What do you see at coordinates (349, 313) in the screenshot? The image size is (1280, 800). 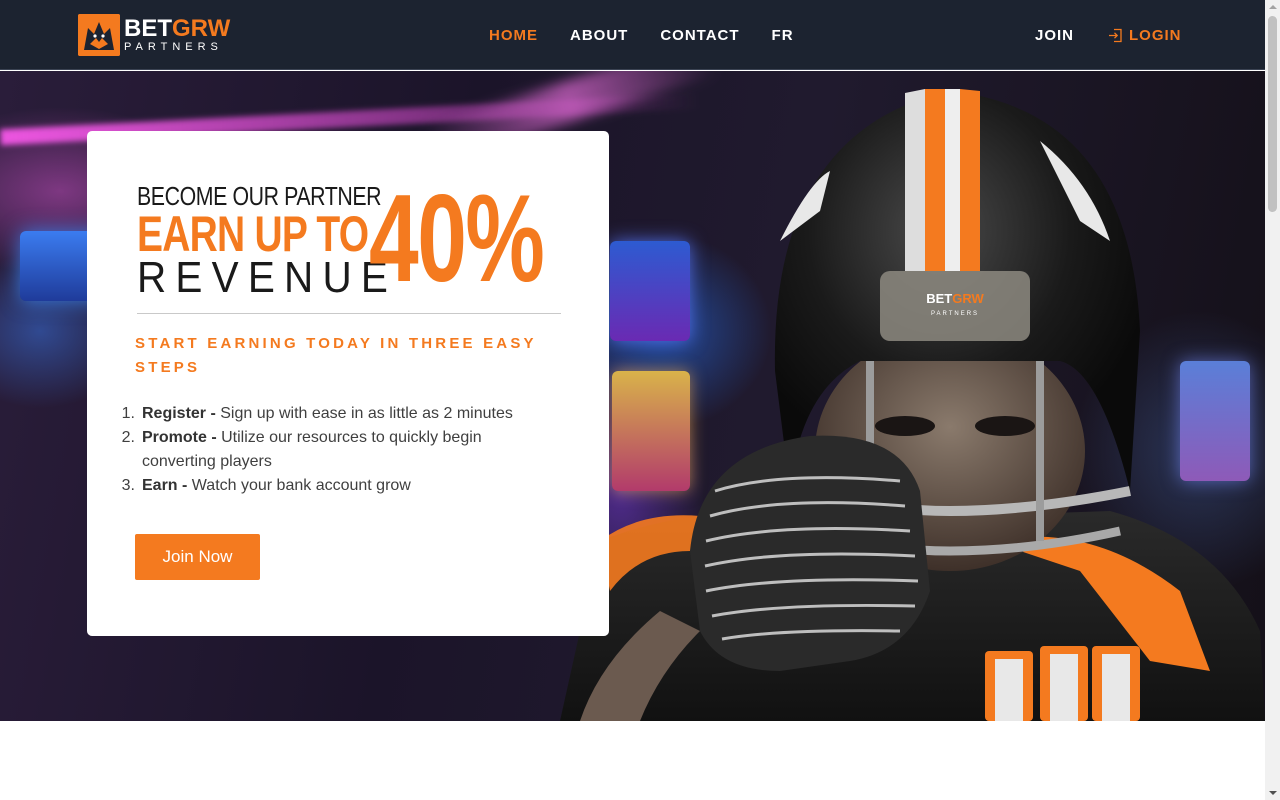 I see `headline-divider` at bounding box center [349, 313].